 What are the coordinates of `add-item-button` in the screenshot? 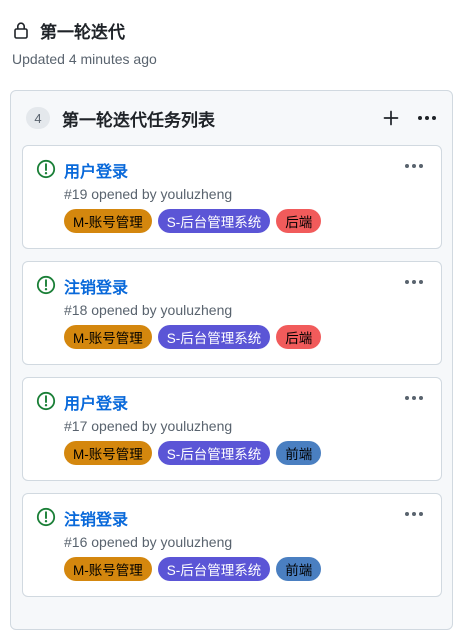 It's located at (391, 118).